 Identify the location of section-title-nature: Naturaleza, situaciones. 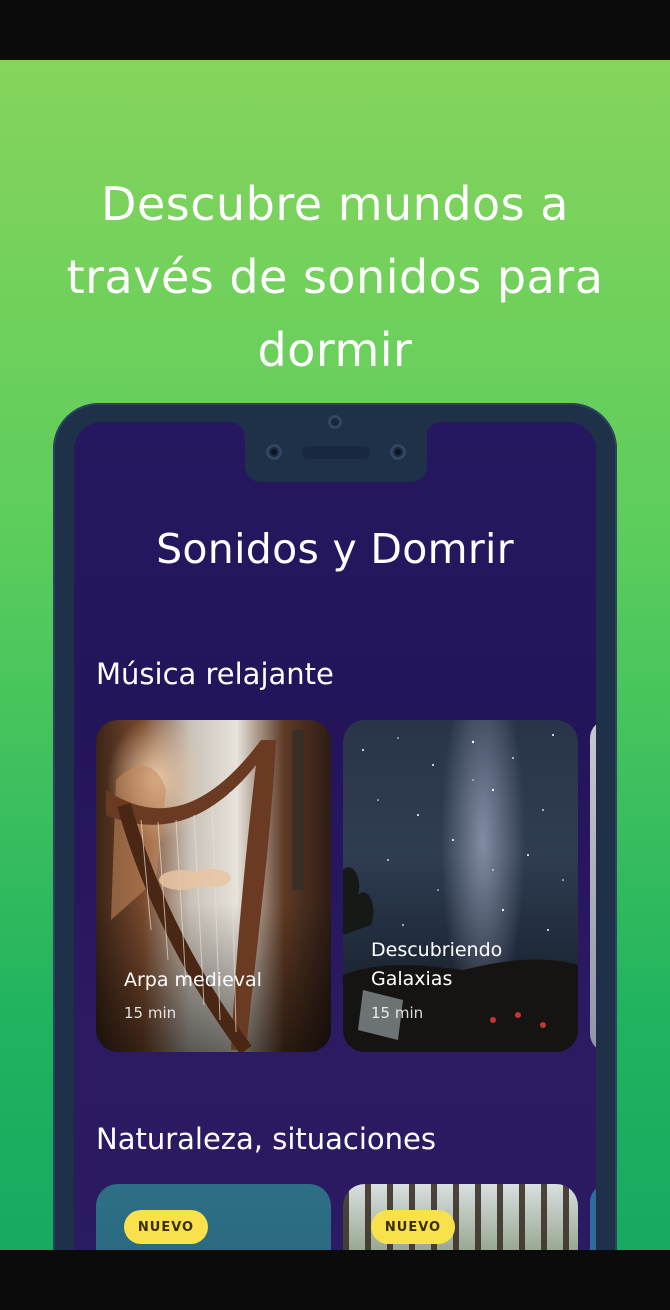
(266, 1139).